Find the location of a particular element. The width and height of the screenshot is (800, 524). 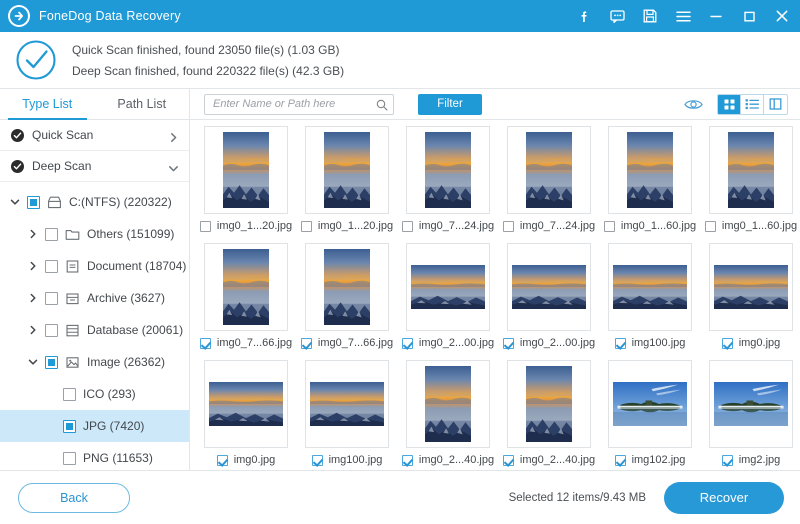

close-icon is located at coordinates (782, 16).